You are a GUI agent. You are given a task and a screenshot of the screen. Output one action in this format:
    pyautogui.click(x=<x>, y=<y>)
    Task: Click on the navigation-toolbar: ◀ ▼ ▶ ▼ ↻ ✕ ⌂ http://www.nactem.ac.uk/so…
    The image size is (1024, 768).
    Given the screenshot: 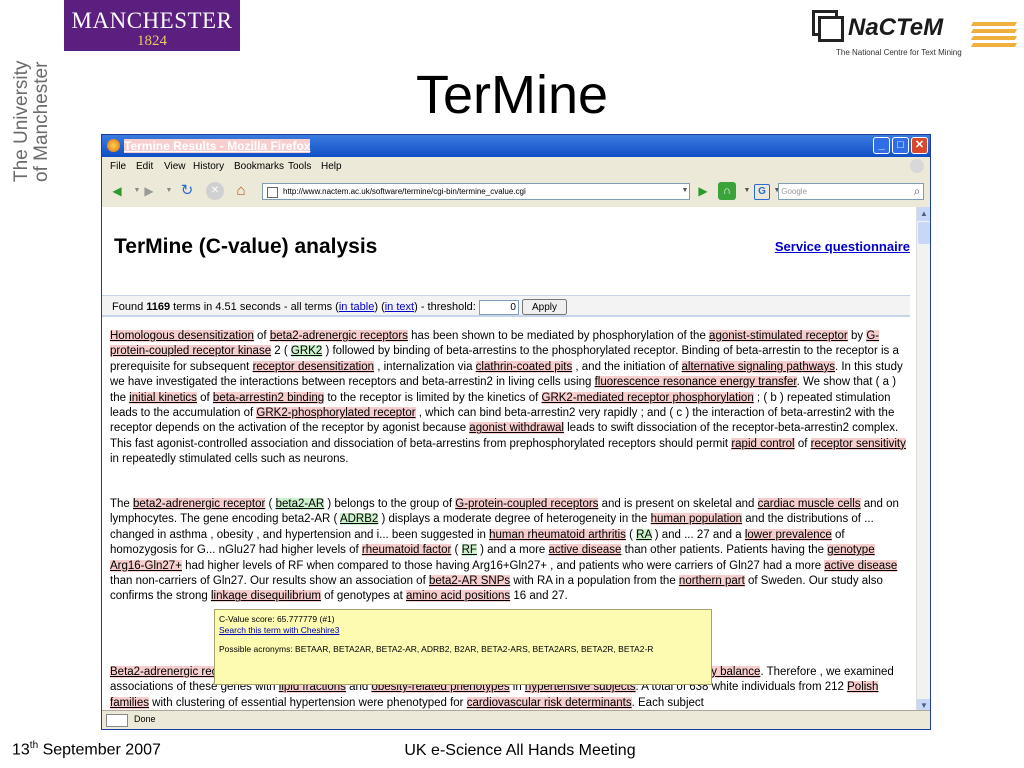 What is the action you would take?
    pyautogui.click(x=516, y=191)
    